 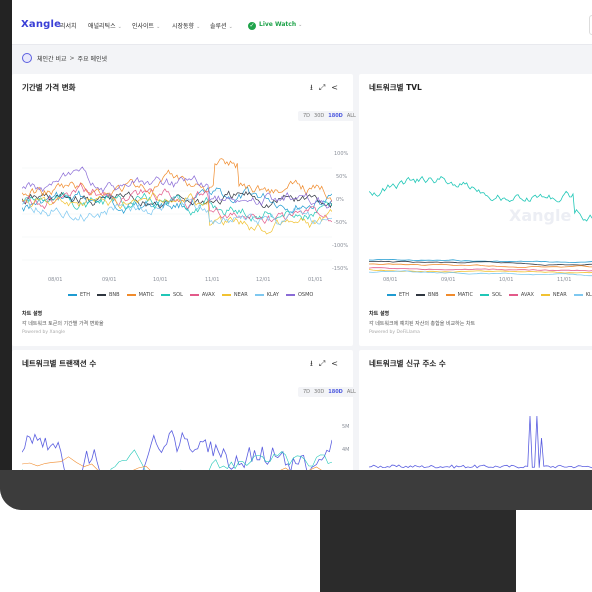 I want to click on x-tick: 01/01, so click(x=315, y=280).